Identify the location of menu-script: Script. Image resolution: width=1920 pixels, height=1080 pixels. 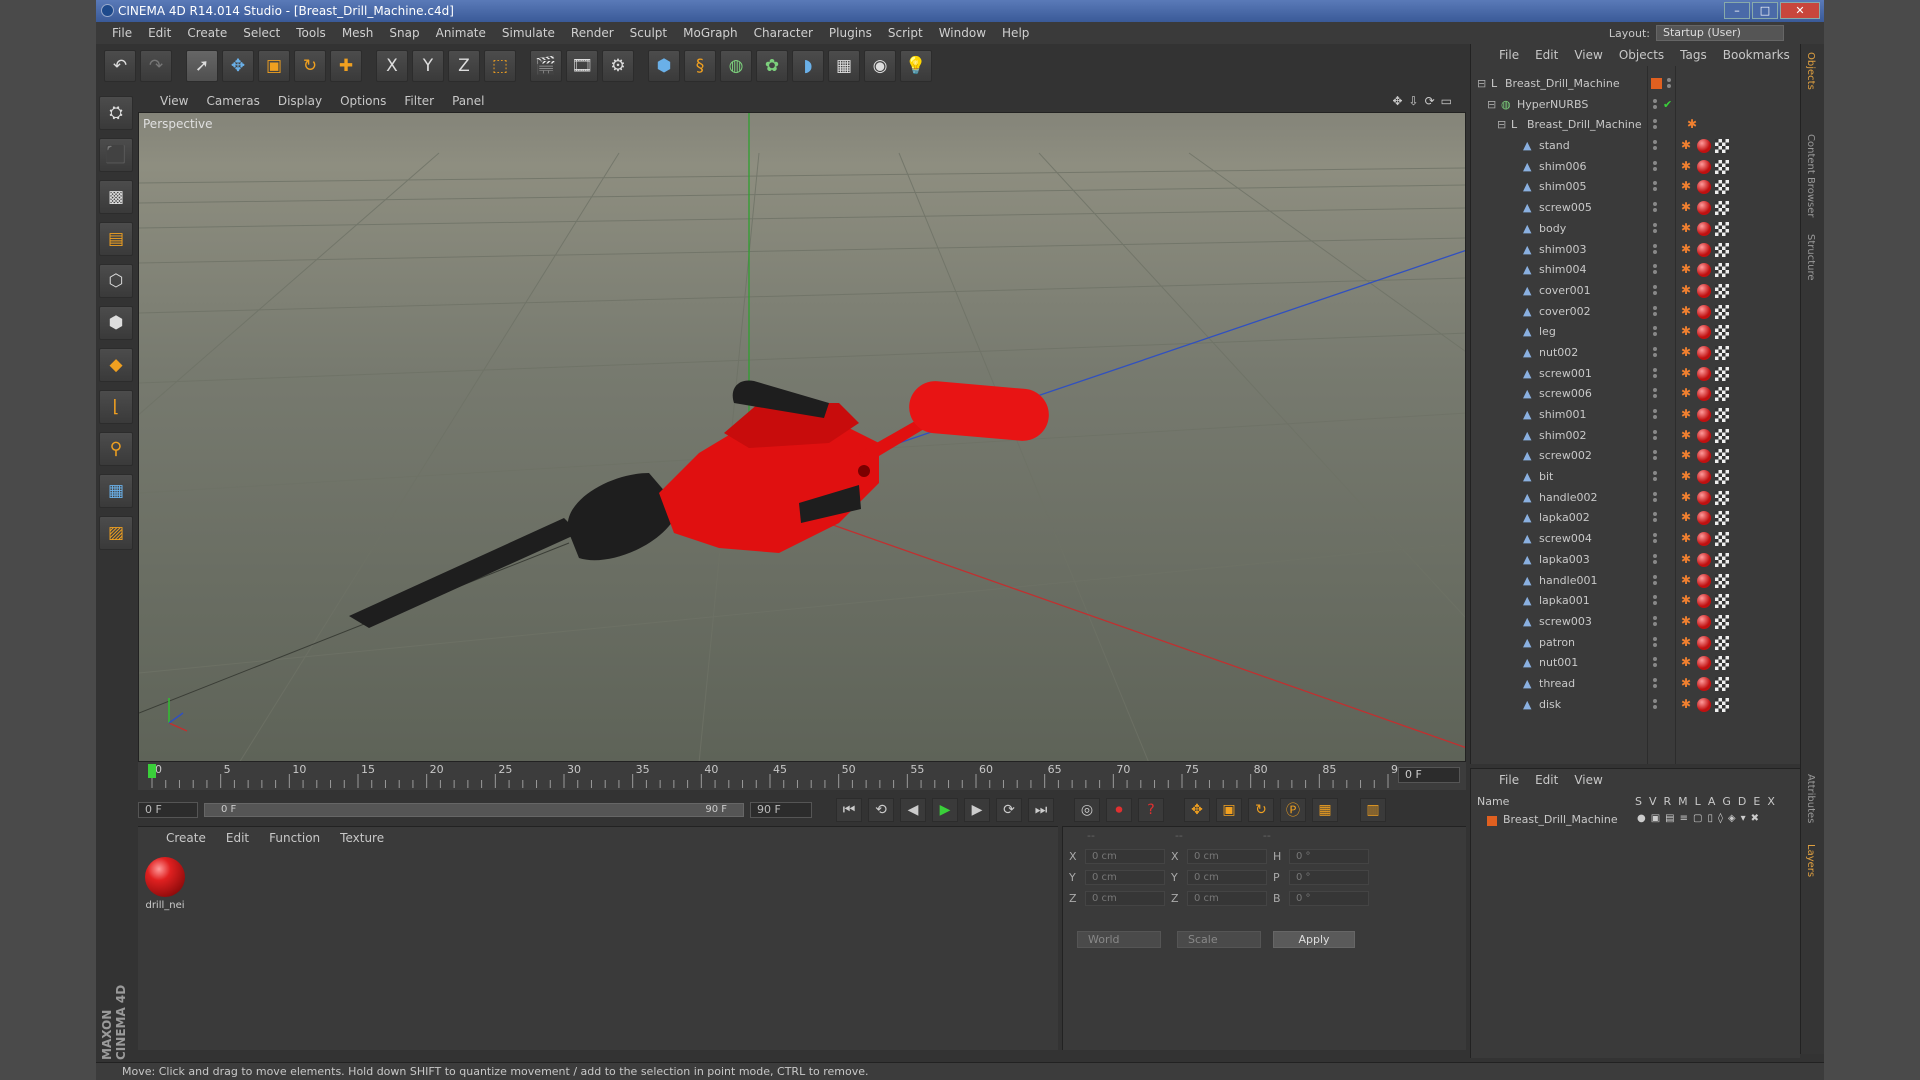
(905, 33).